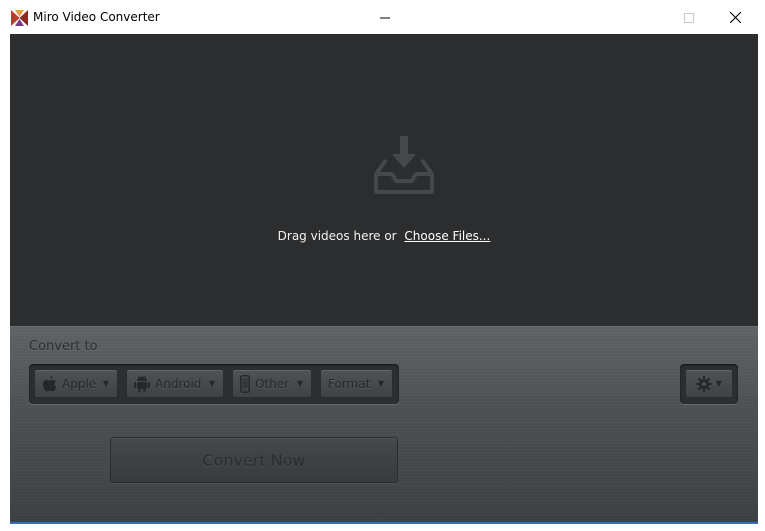 The width and height of the screenshot is (765, 531). I want to click on android-icon, so click(142, 383).